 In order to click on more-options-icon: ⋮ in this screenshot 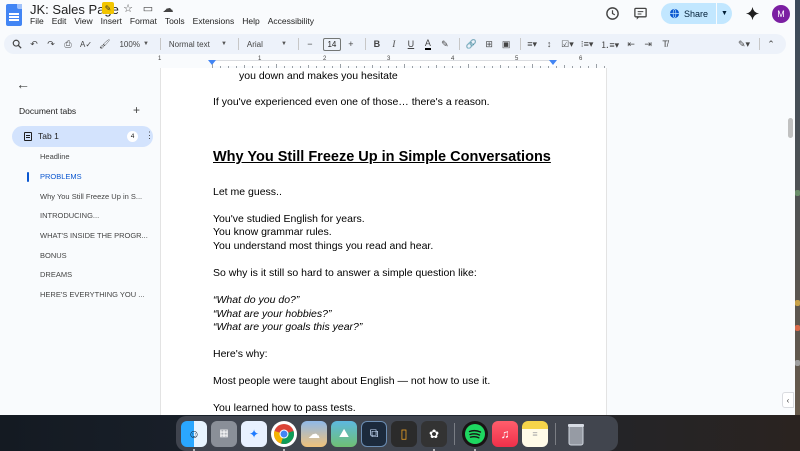, I will do `click(149, 135)`.